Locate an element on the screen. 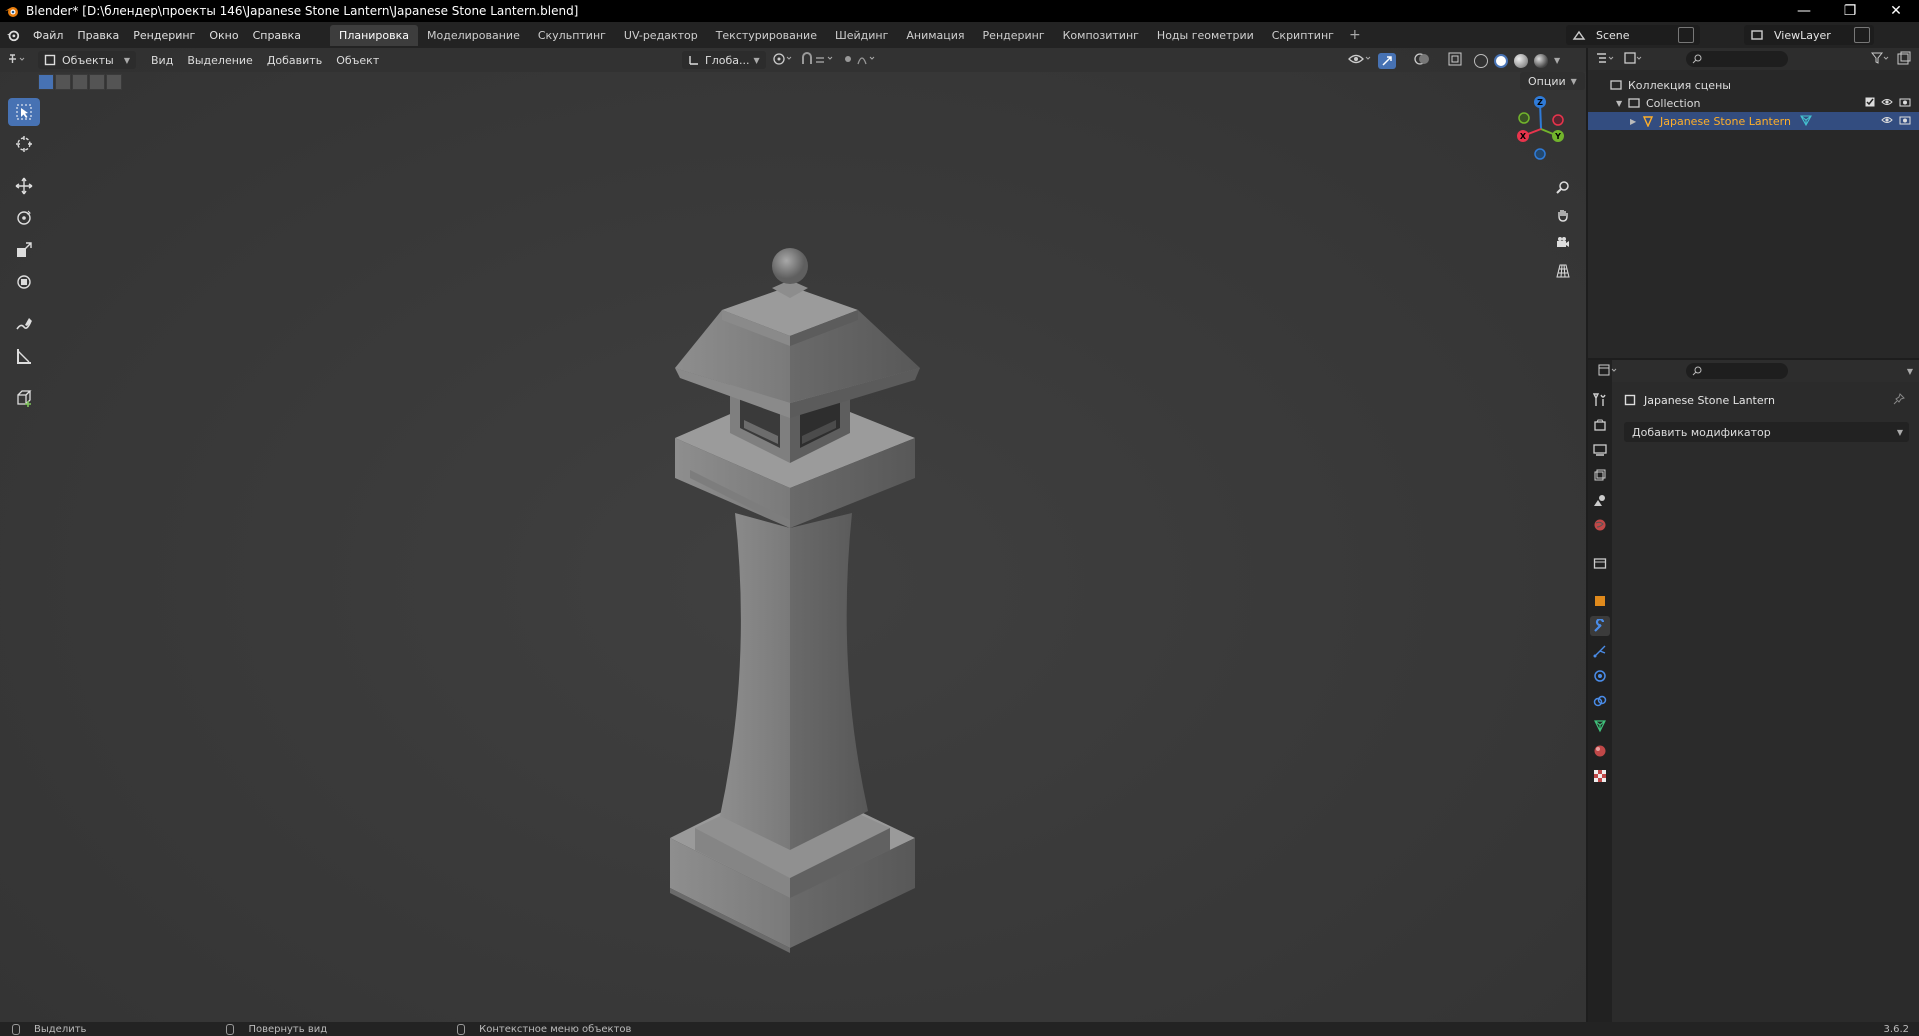 The image size is (1919, 1036). view-layer-selector: ViewLayer is located at coordinates (1809, 35).